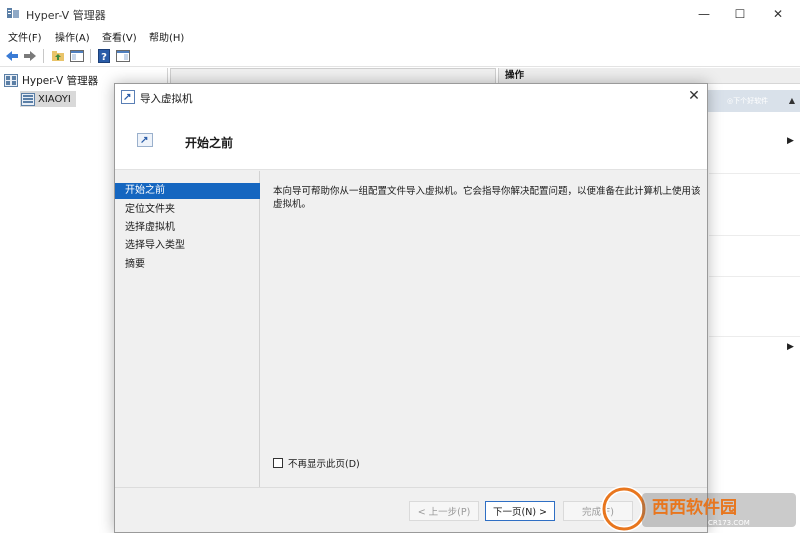 Image resolution: width=800 pixels, height=533 pixels. I want to click on forward-arrow-icon, so click(30, 56).